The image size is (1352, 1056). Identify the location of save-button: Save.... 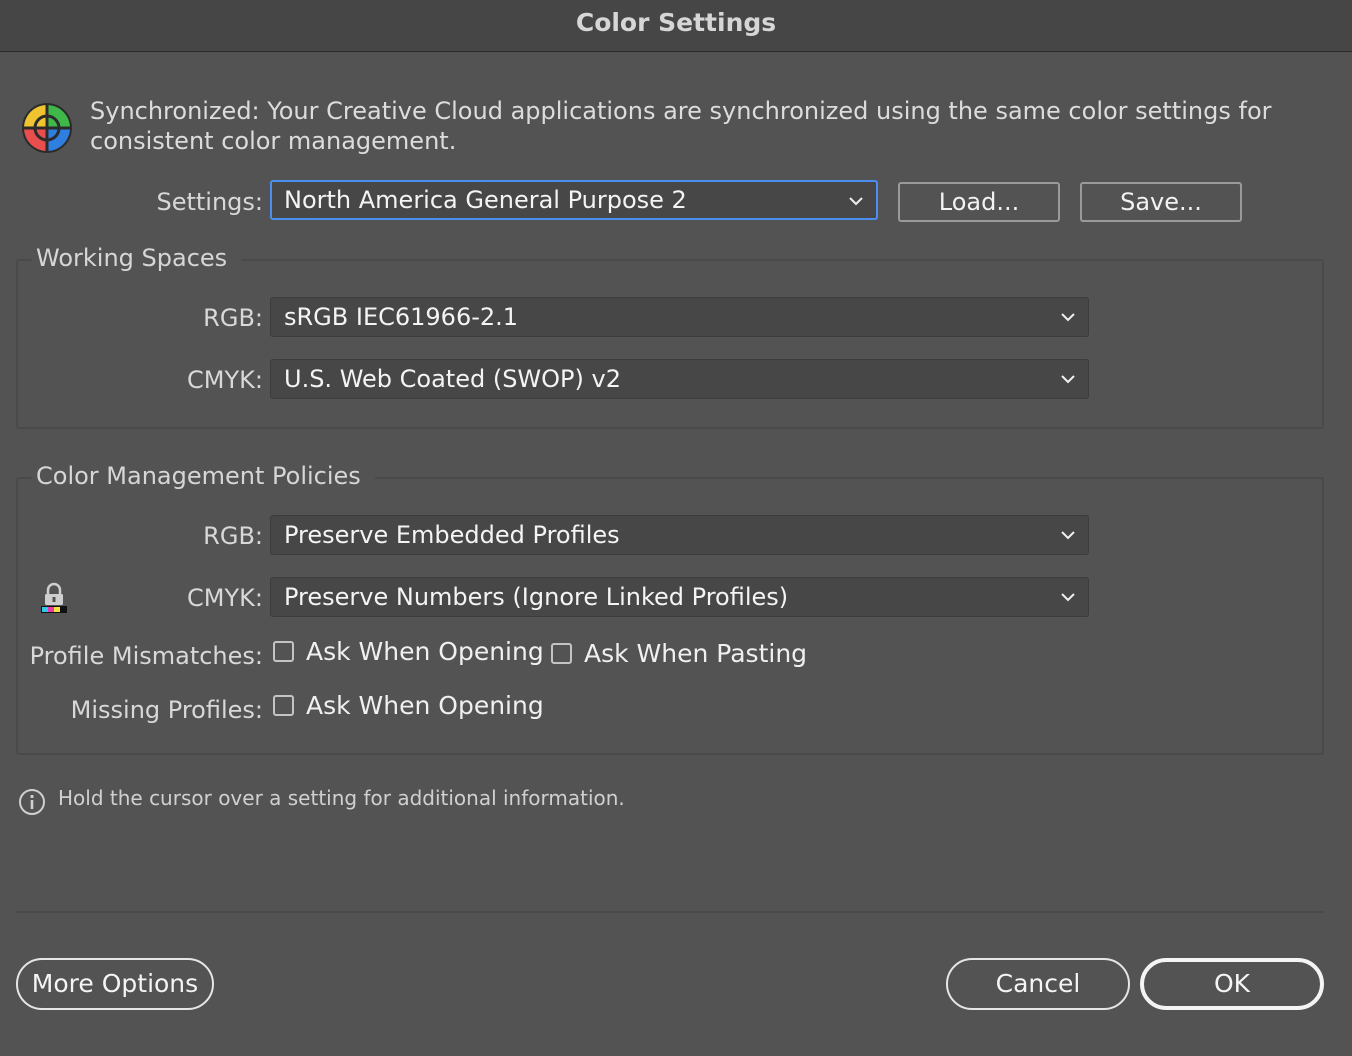
(1161, 202).